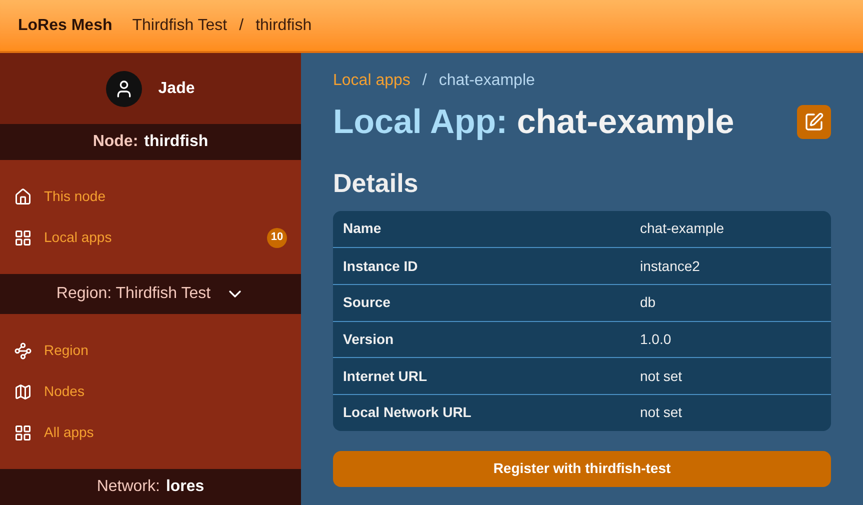 The image size is (863, 505). Describe the element at coordinates (176, 142) in the screenshot. I see `header-value: thirdfish` at that location.